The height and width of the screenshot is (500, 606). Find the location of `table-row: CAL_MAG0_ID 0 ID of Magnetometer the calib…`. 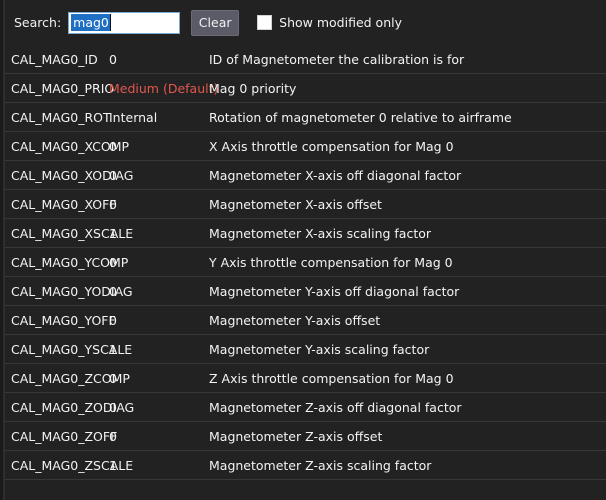

table-row: CAL_MAG0_ID 0 ID of Magnetometer the calib… is located at coordinates (305, 59).